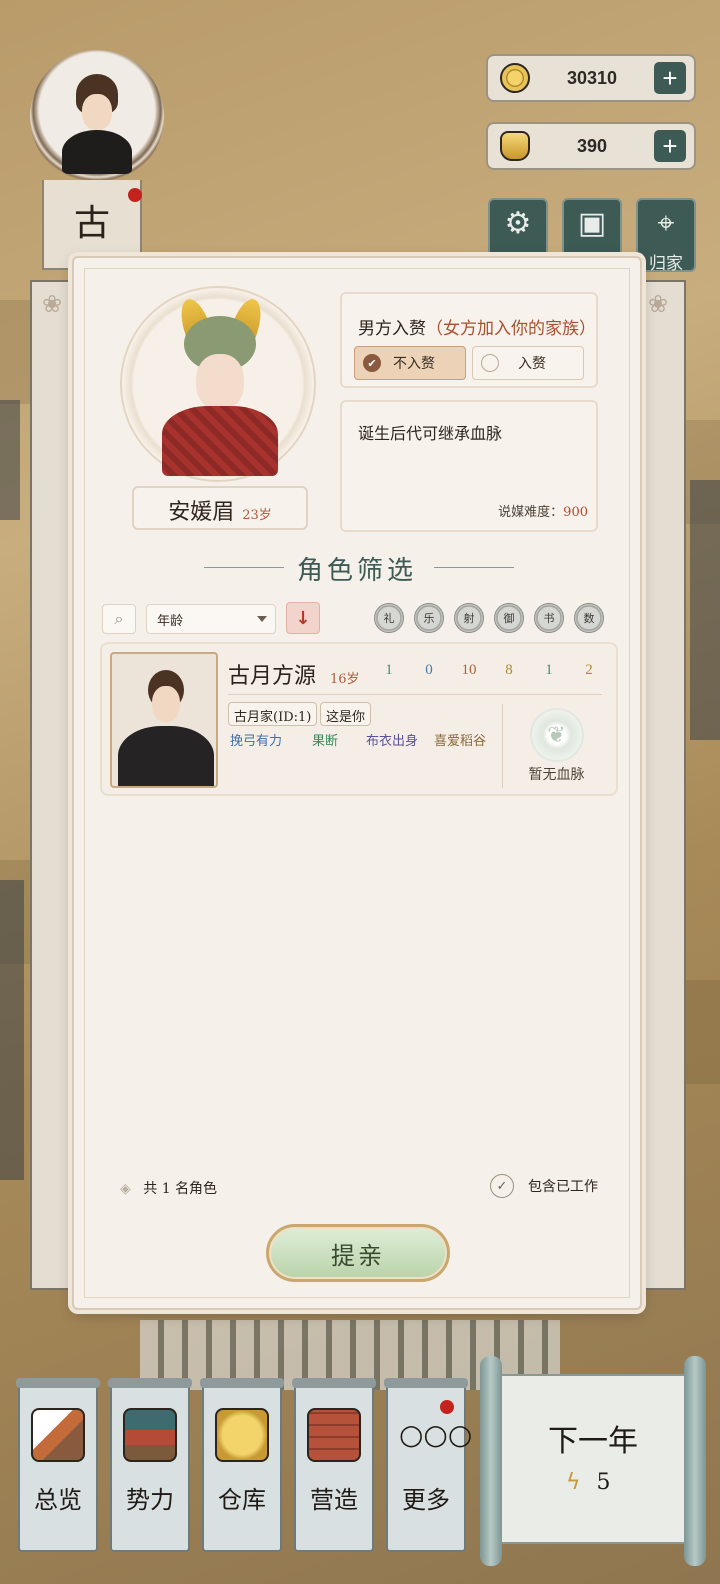 The height and width of the screenshot is (1584, 720). What do you see at coordinates (670, 78) in the screenshot?
I see `add-coins-button: +` at bounding box center [670, 78].